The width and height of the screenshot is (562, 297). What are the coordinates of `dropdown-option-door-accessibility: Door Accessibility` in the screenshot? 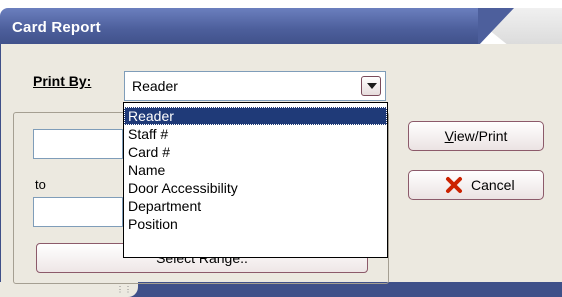 It's located at (255, 188).